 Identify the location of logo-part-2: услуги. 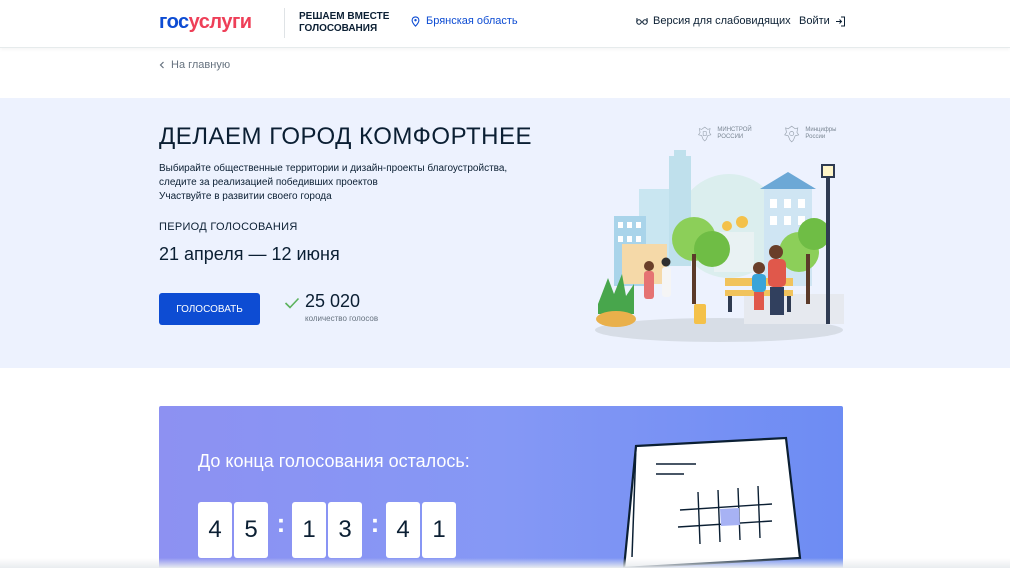
(220, 22).